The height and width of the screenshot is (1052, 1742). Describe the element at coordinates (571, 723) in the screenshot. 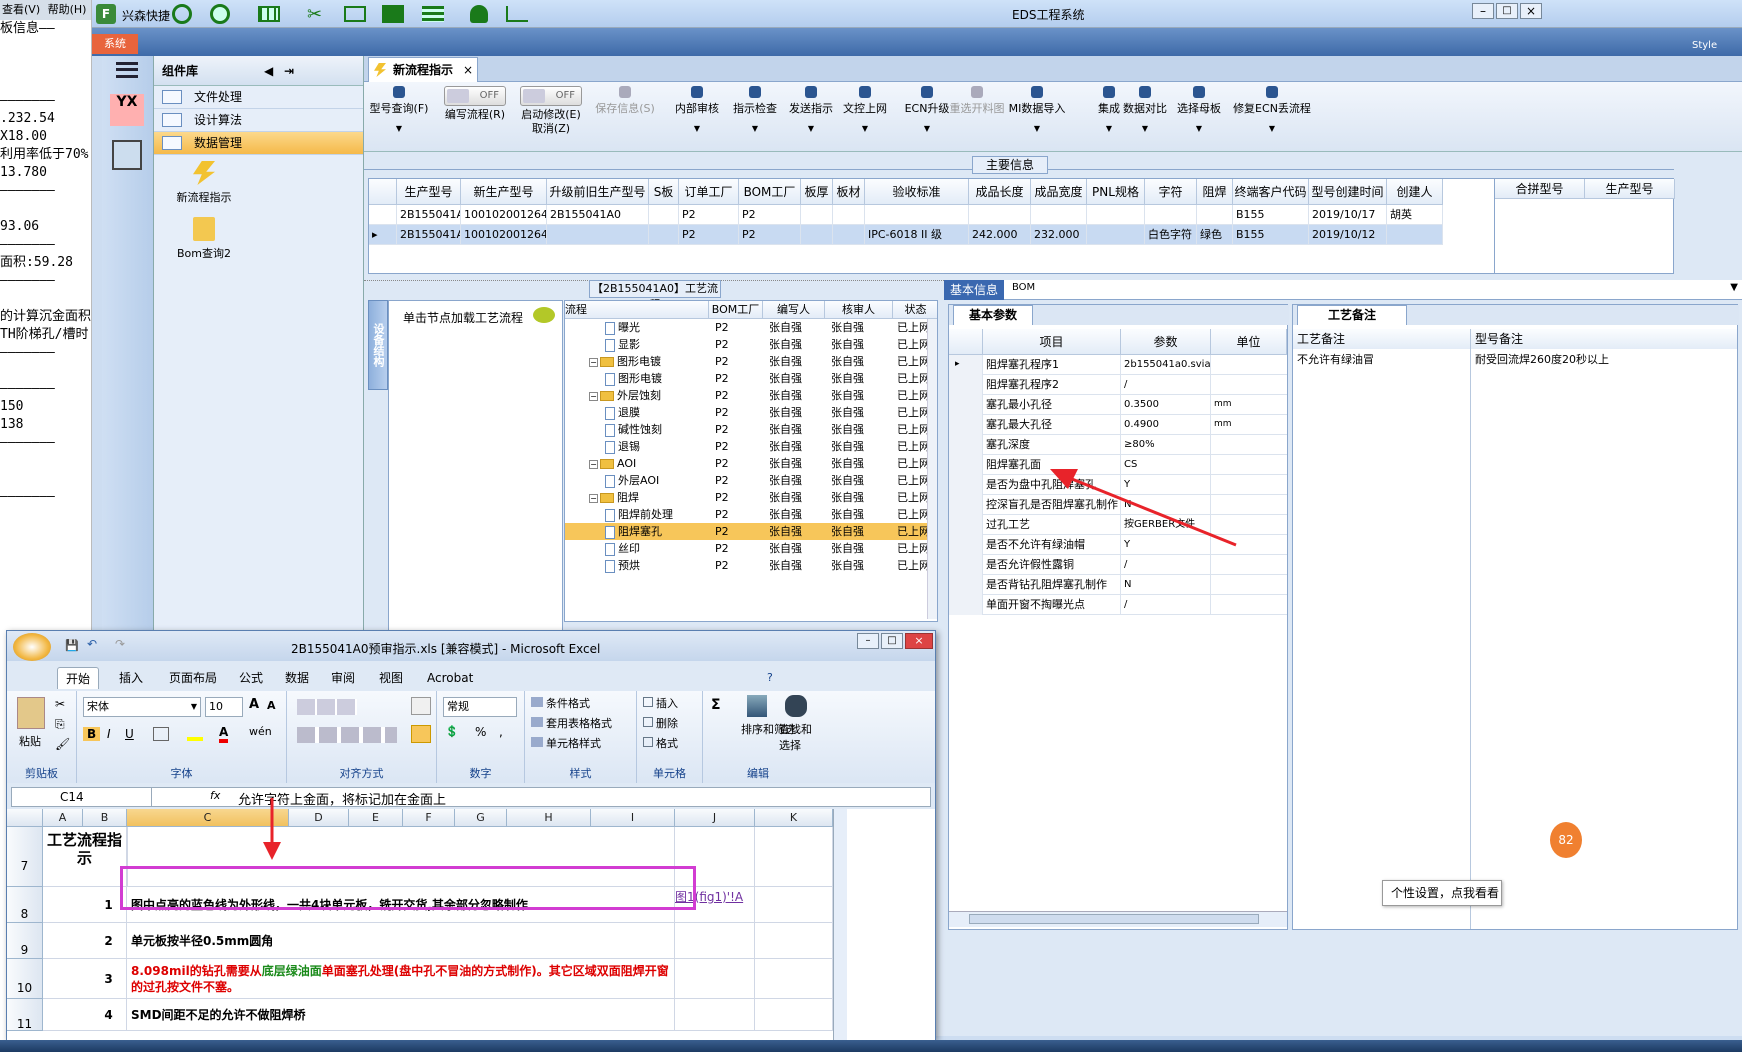

I see `style-button: 套用表格格式` at that location.